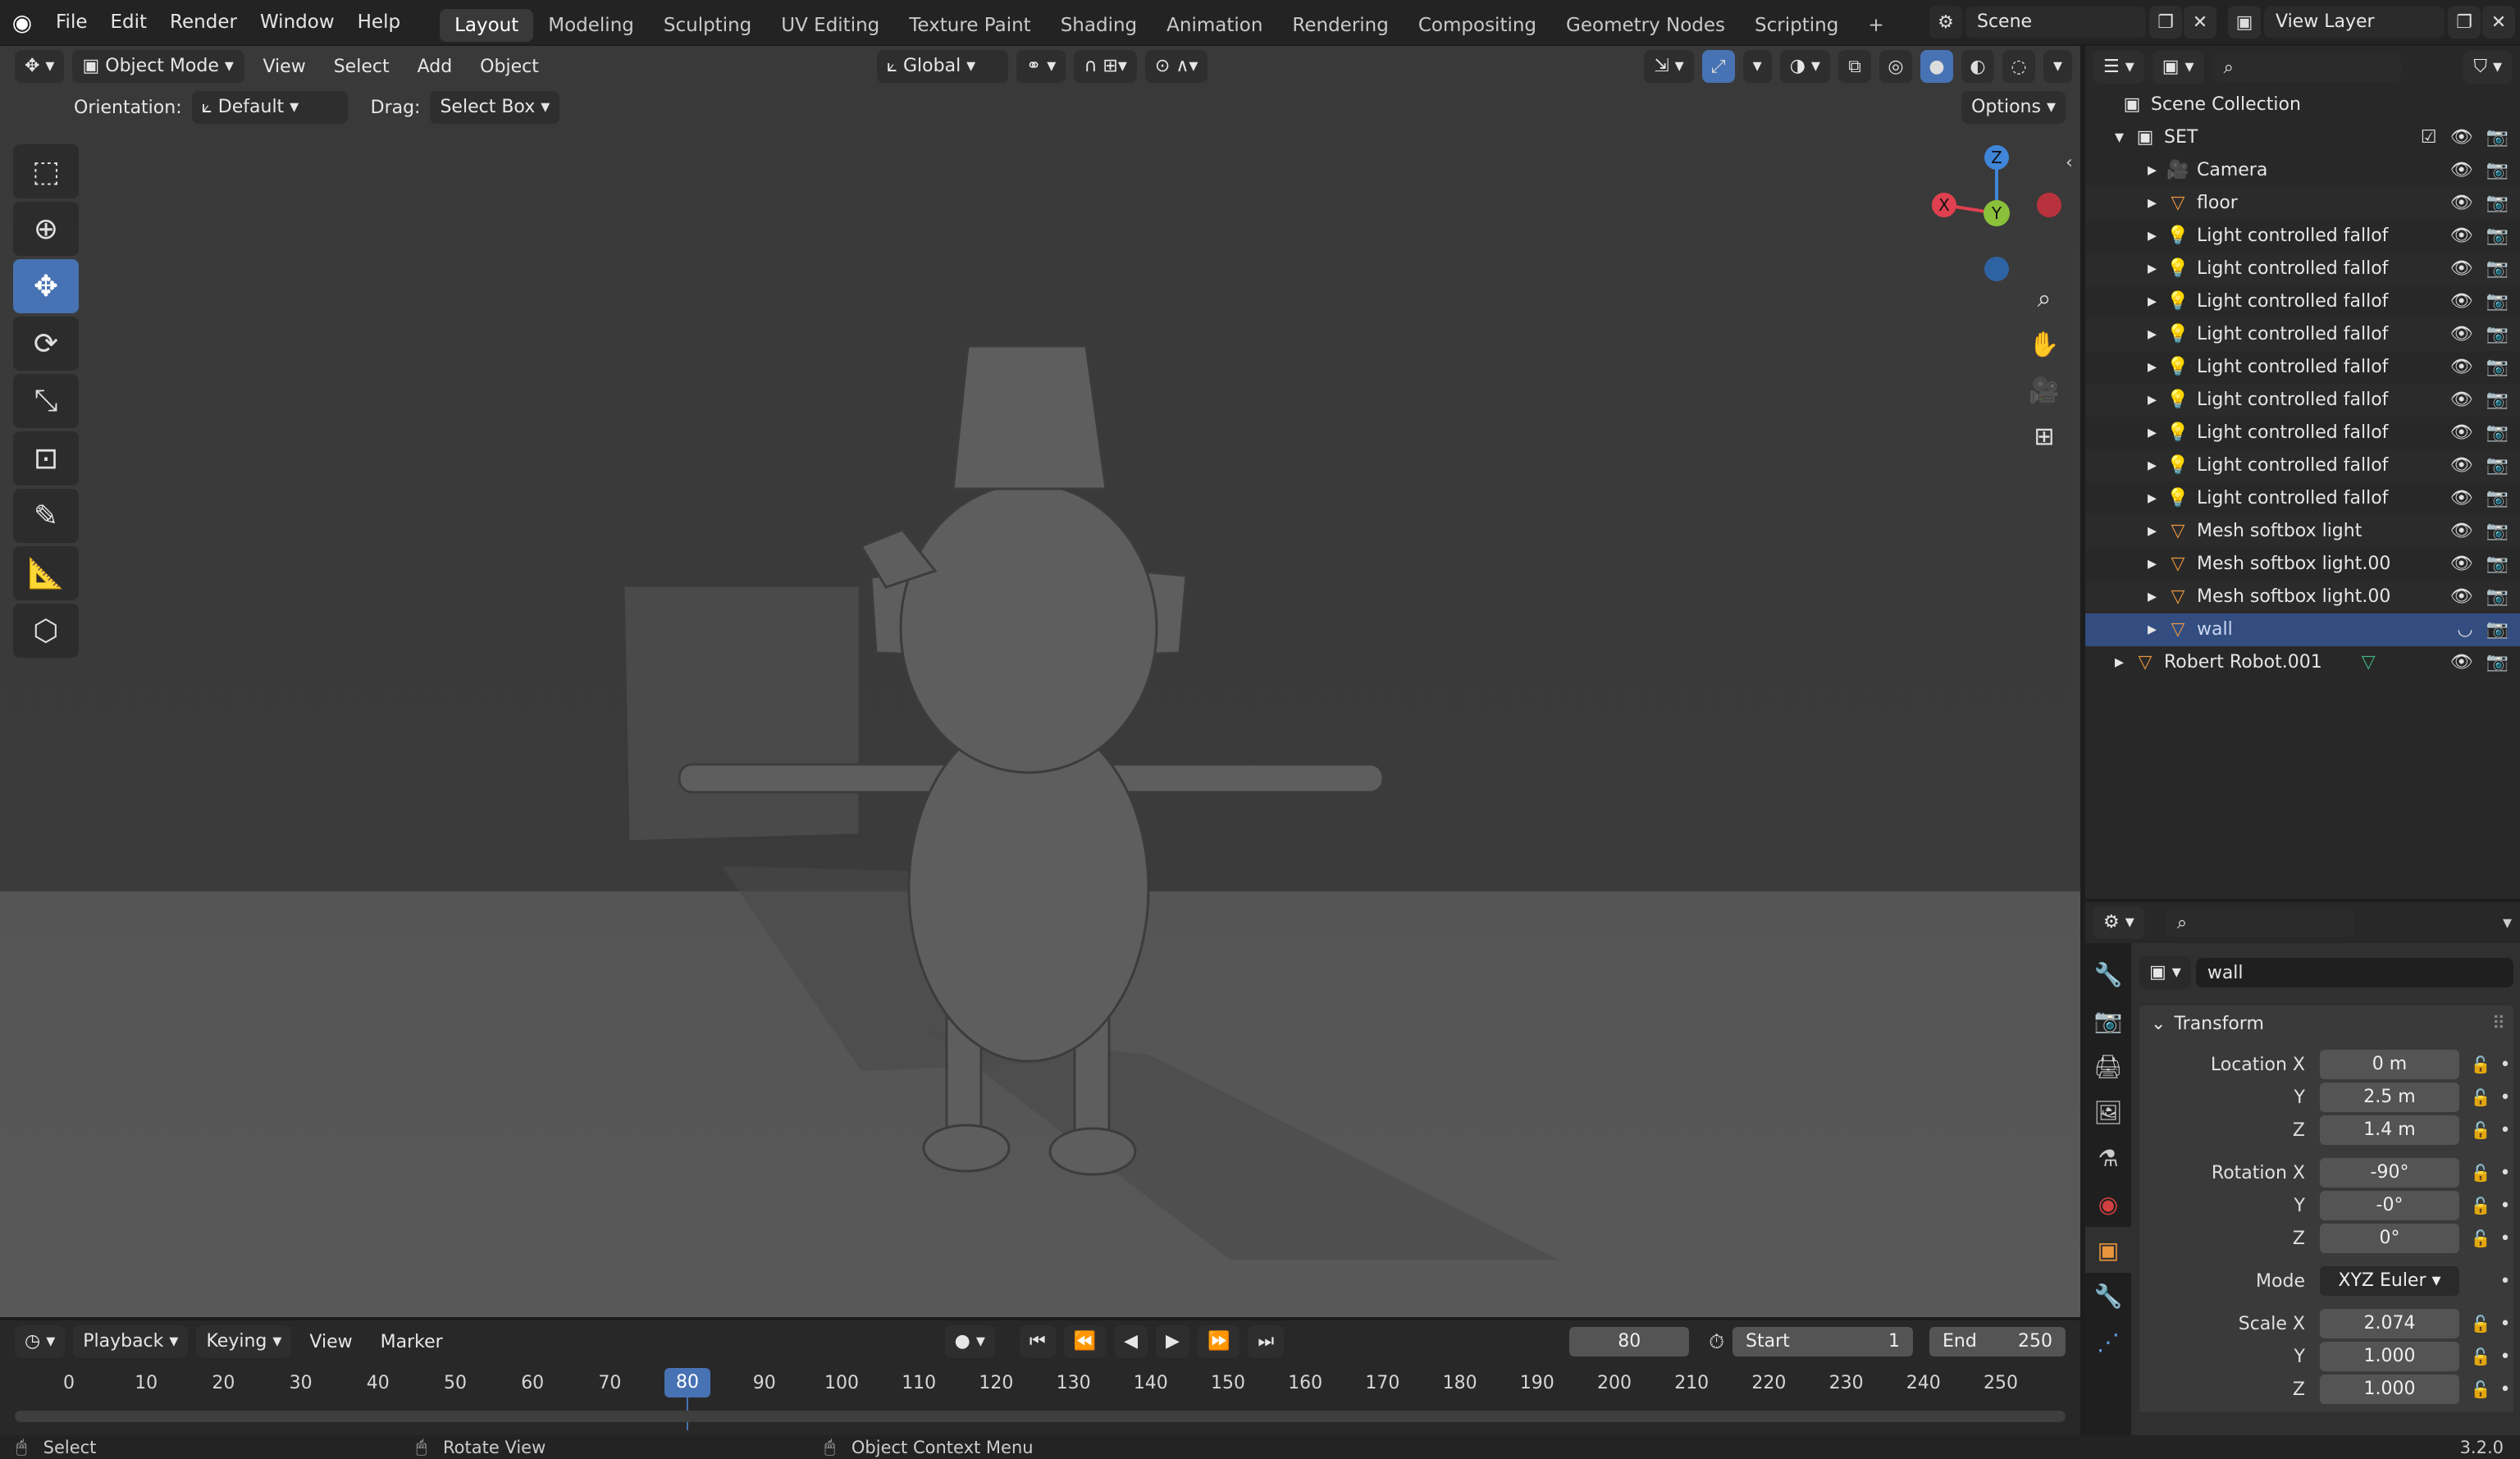  Describe the element at coordinates (2244, 22) in the screenshot. I see `view-layer-icon: ▣` at that location.